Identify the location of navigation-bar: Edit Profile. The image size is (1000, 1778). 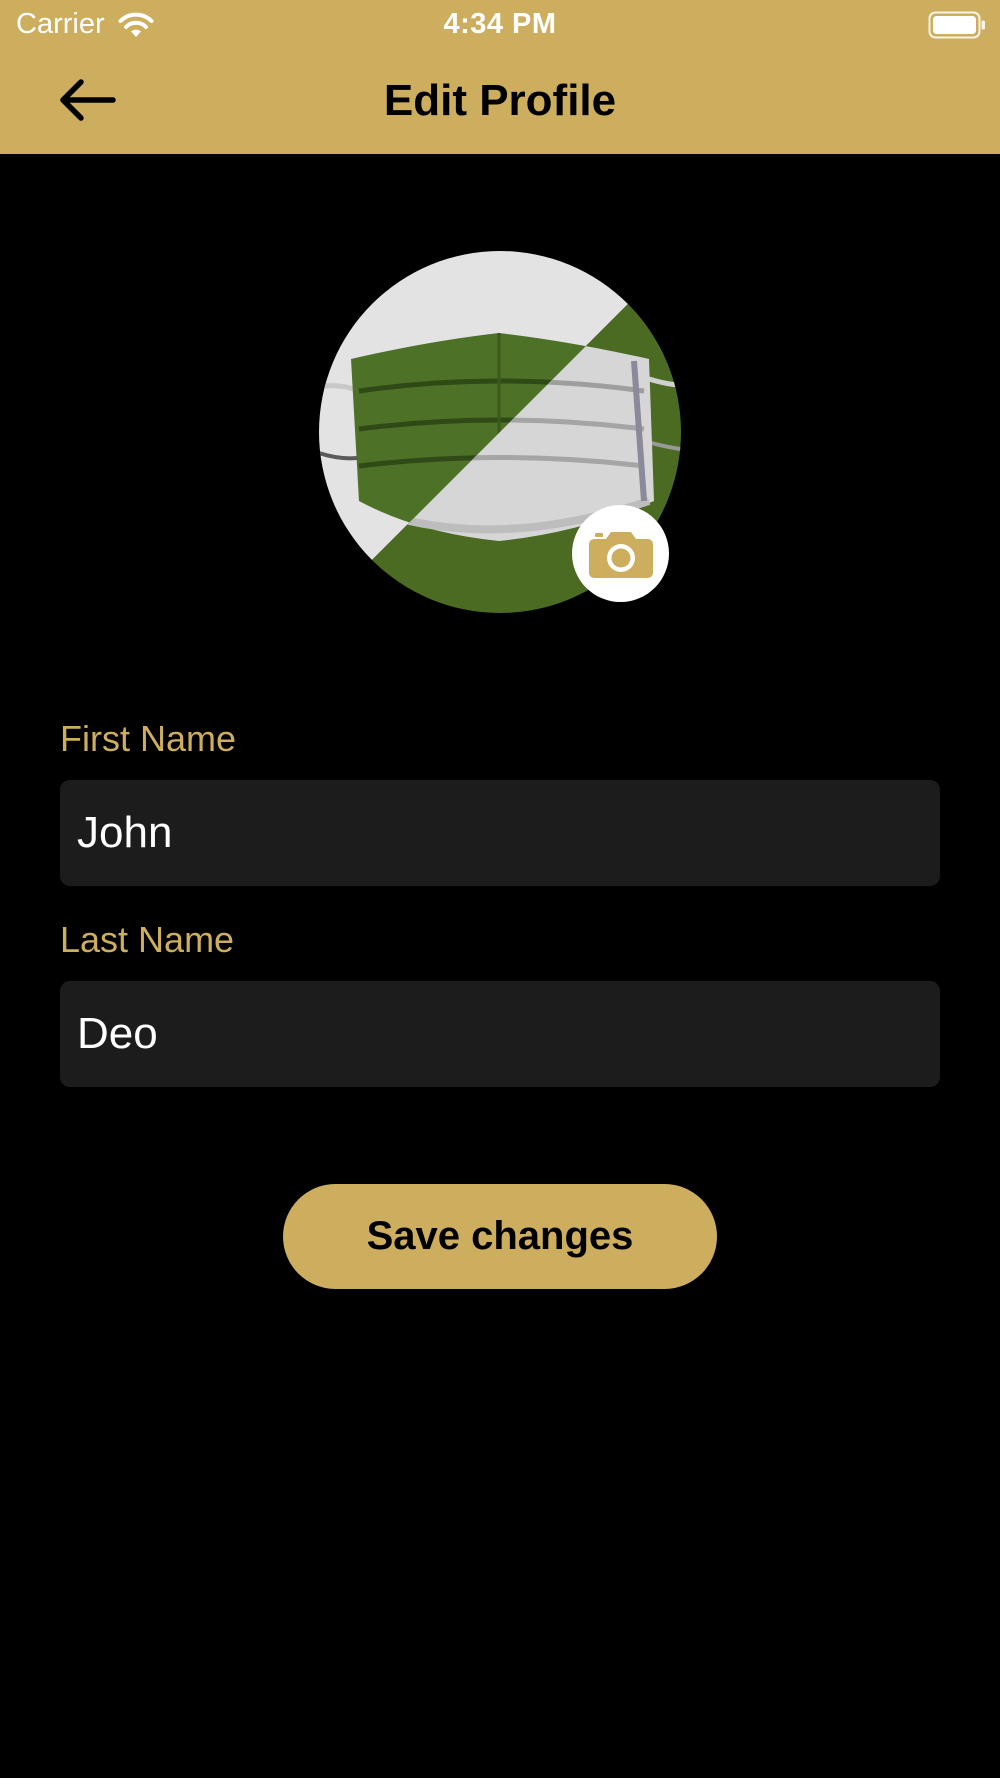
(500, 102).